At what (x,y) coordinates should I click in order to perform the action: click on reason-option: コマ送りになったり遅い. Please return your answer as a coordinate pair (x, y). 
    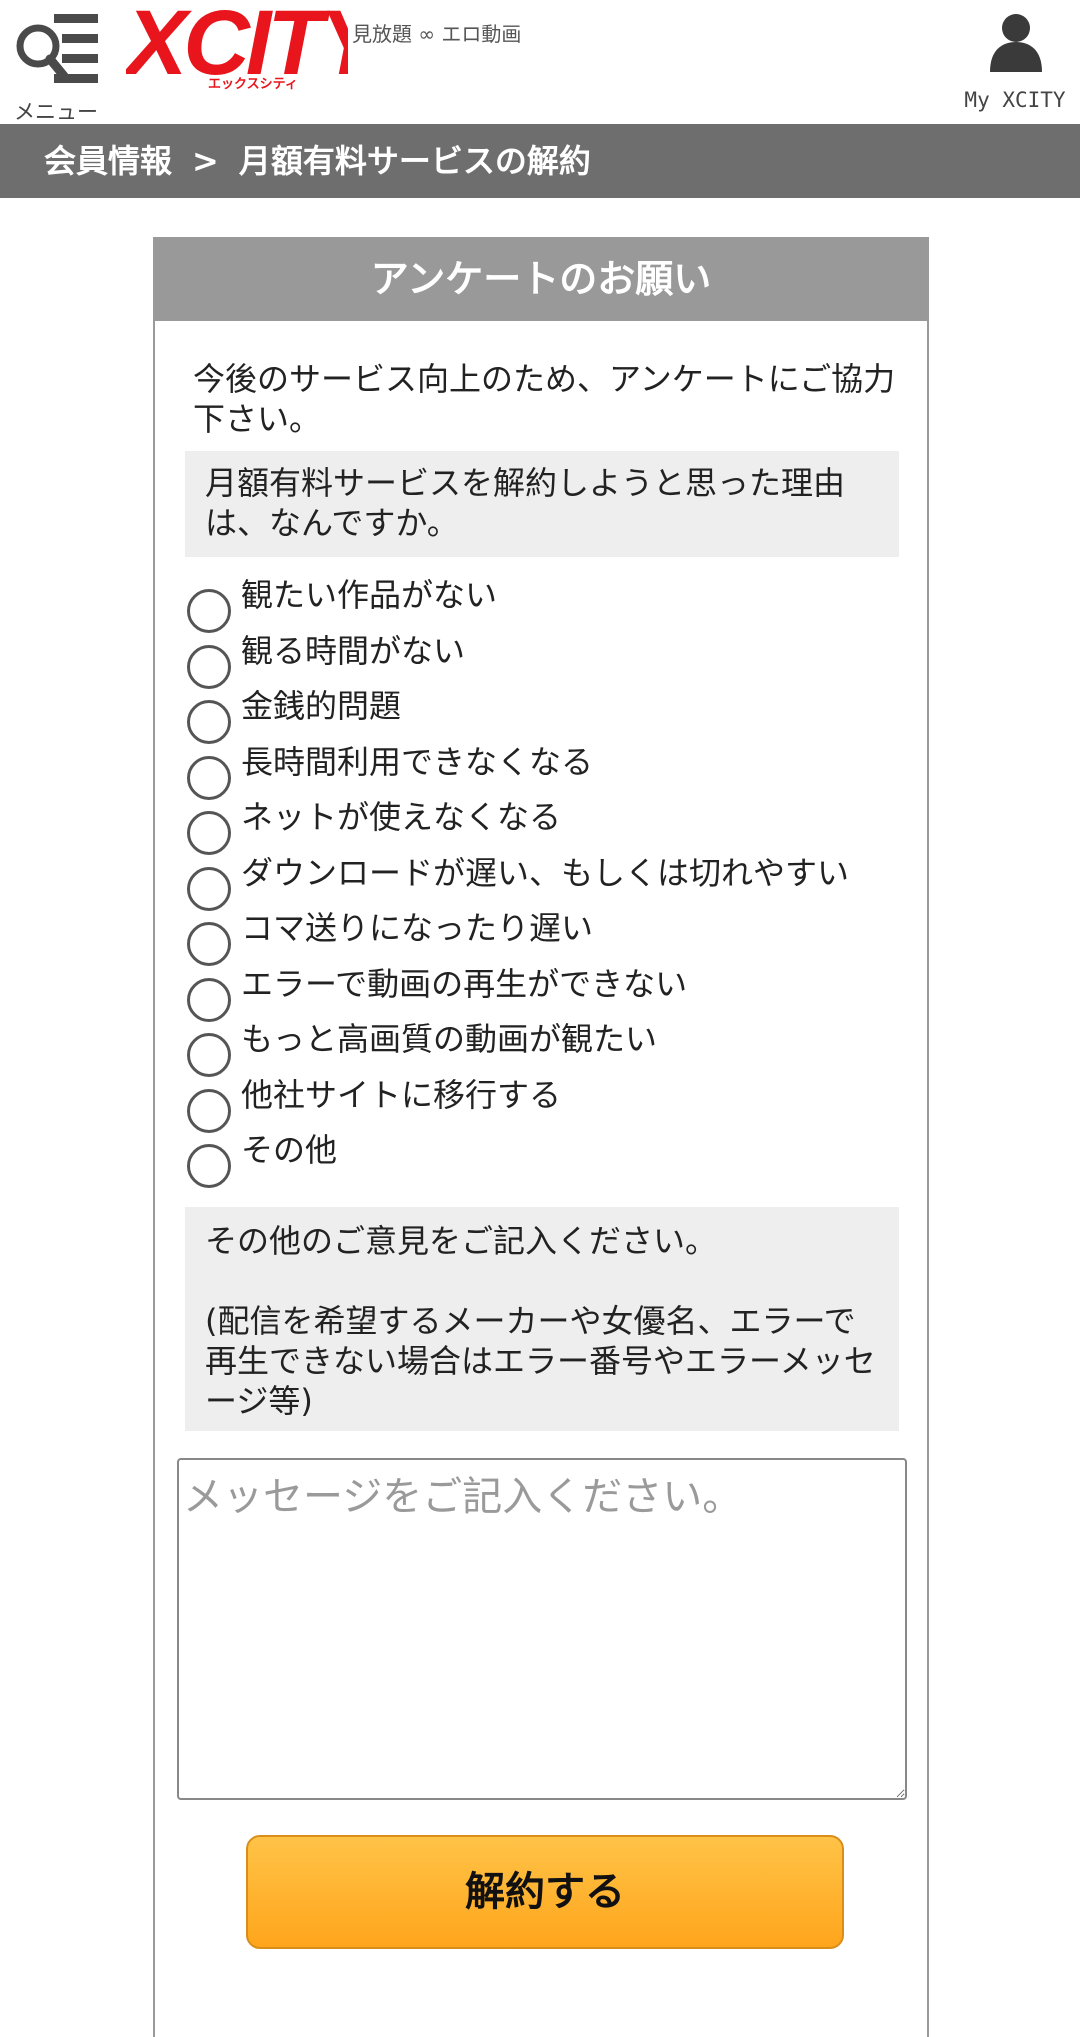
    Looking at the image, I should click on (545, 937).